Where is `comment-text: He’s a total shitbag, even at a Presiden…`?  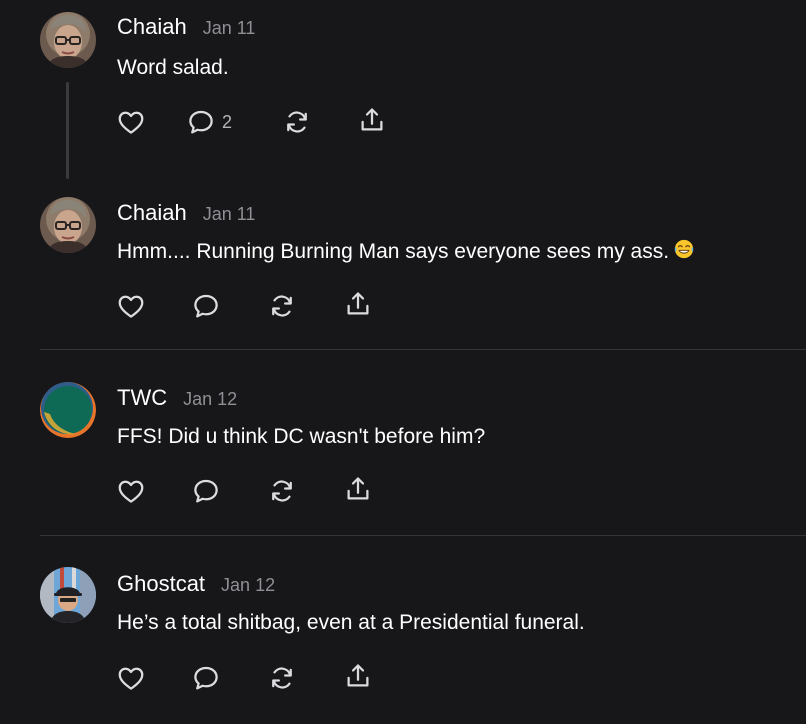
comment-text: He’s a total shitbag, even at a Presiden… is located at coordinates (351, 622).